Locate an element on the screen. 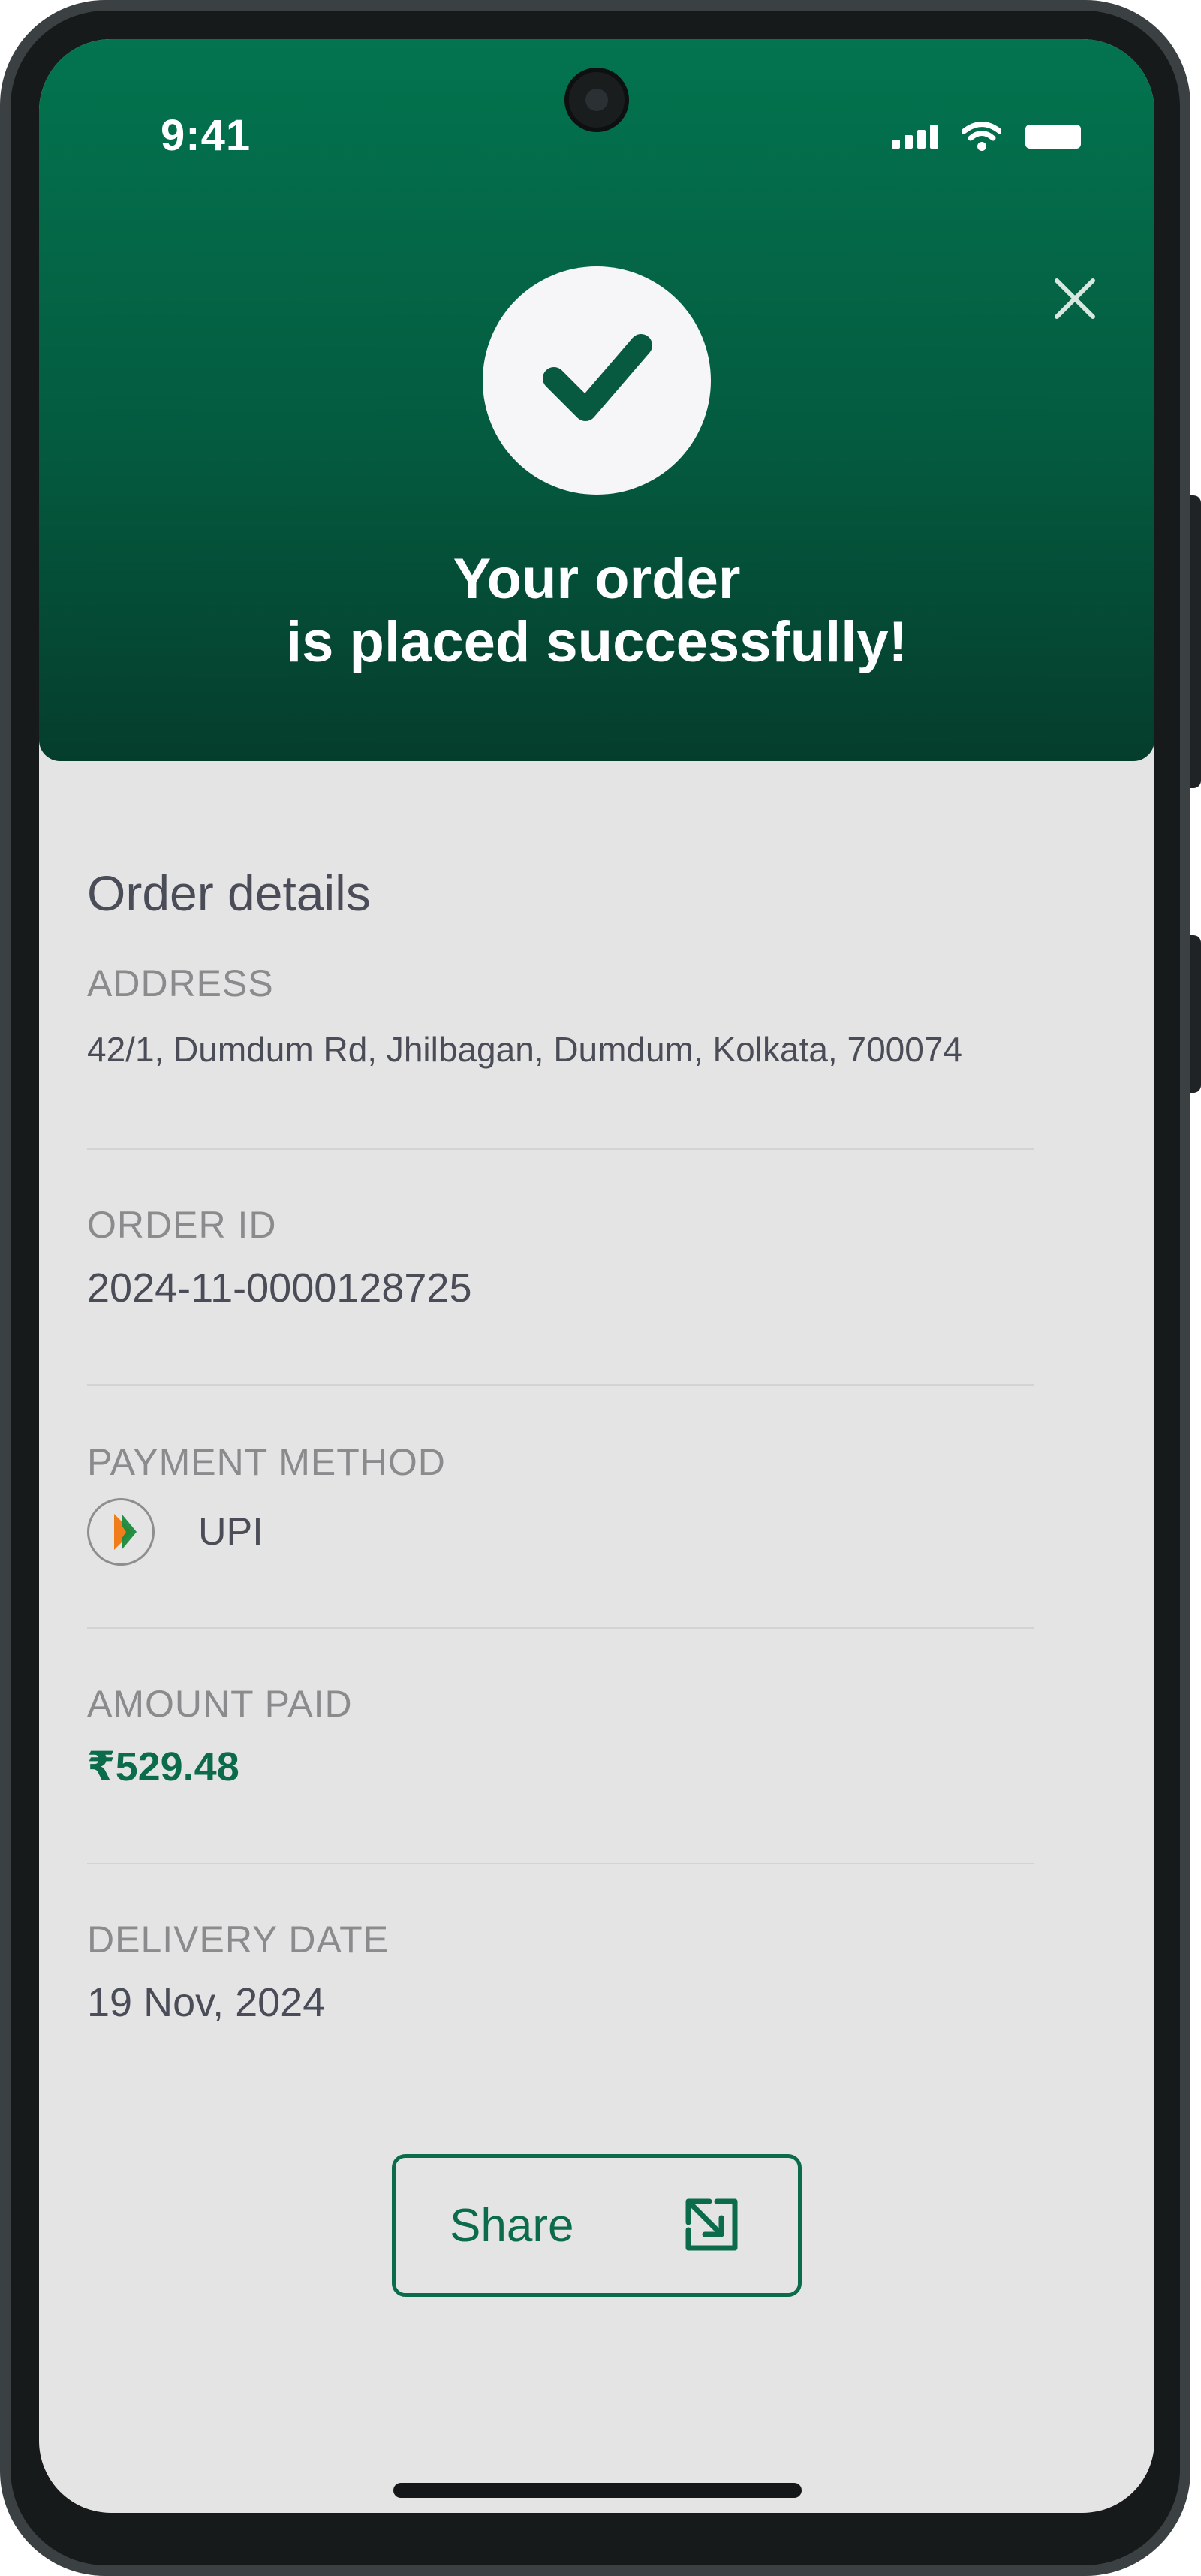 This screenshot has height=2576, width=1201. power-button is located at coordinates (1195, 641).